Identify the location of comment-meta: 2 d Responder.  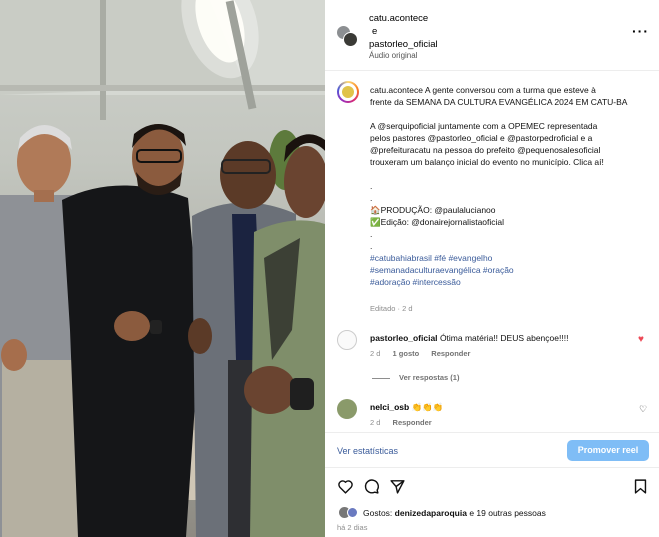
(401, 422).